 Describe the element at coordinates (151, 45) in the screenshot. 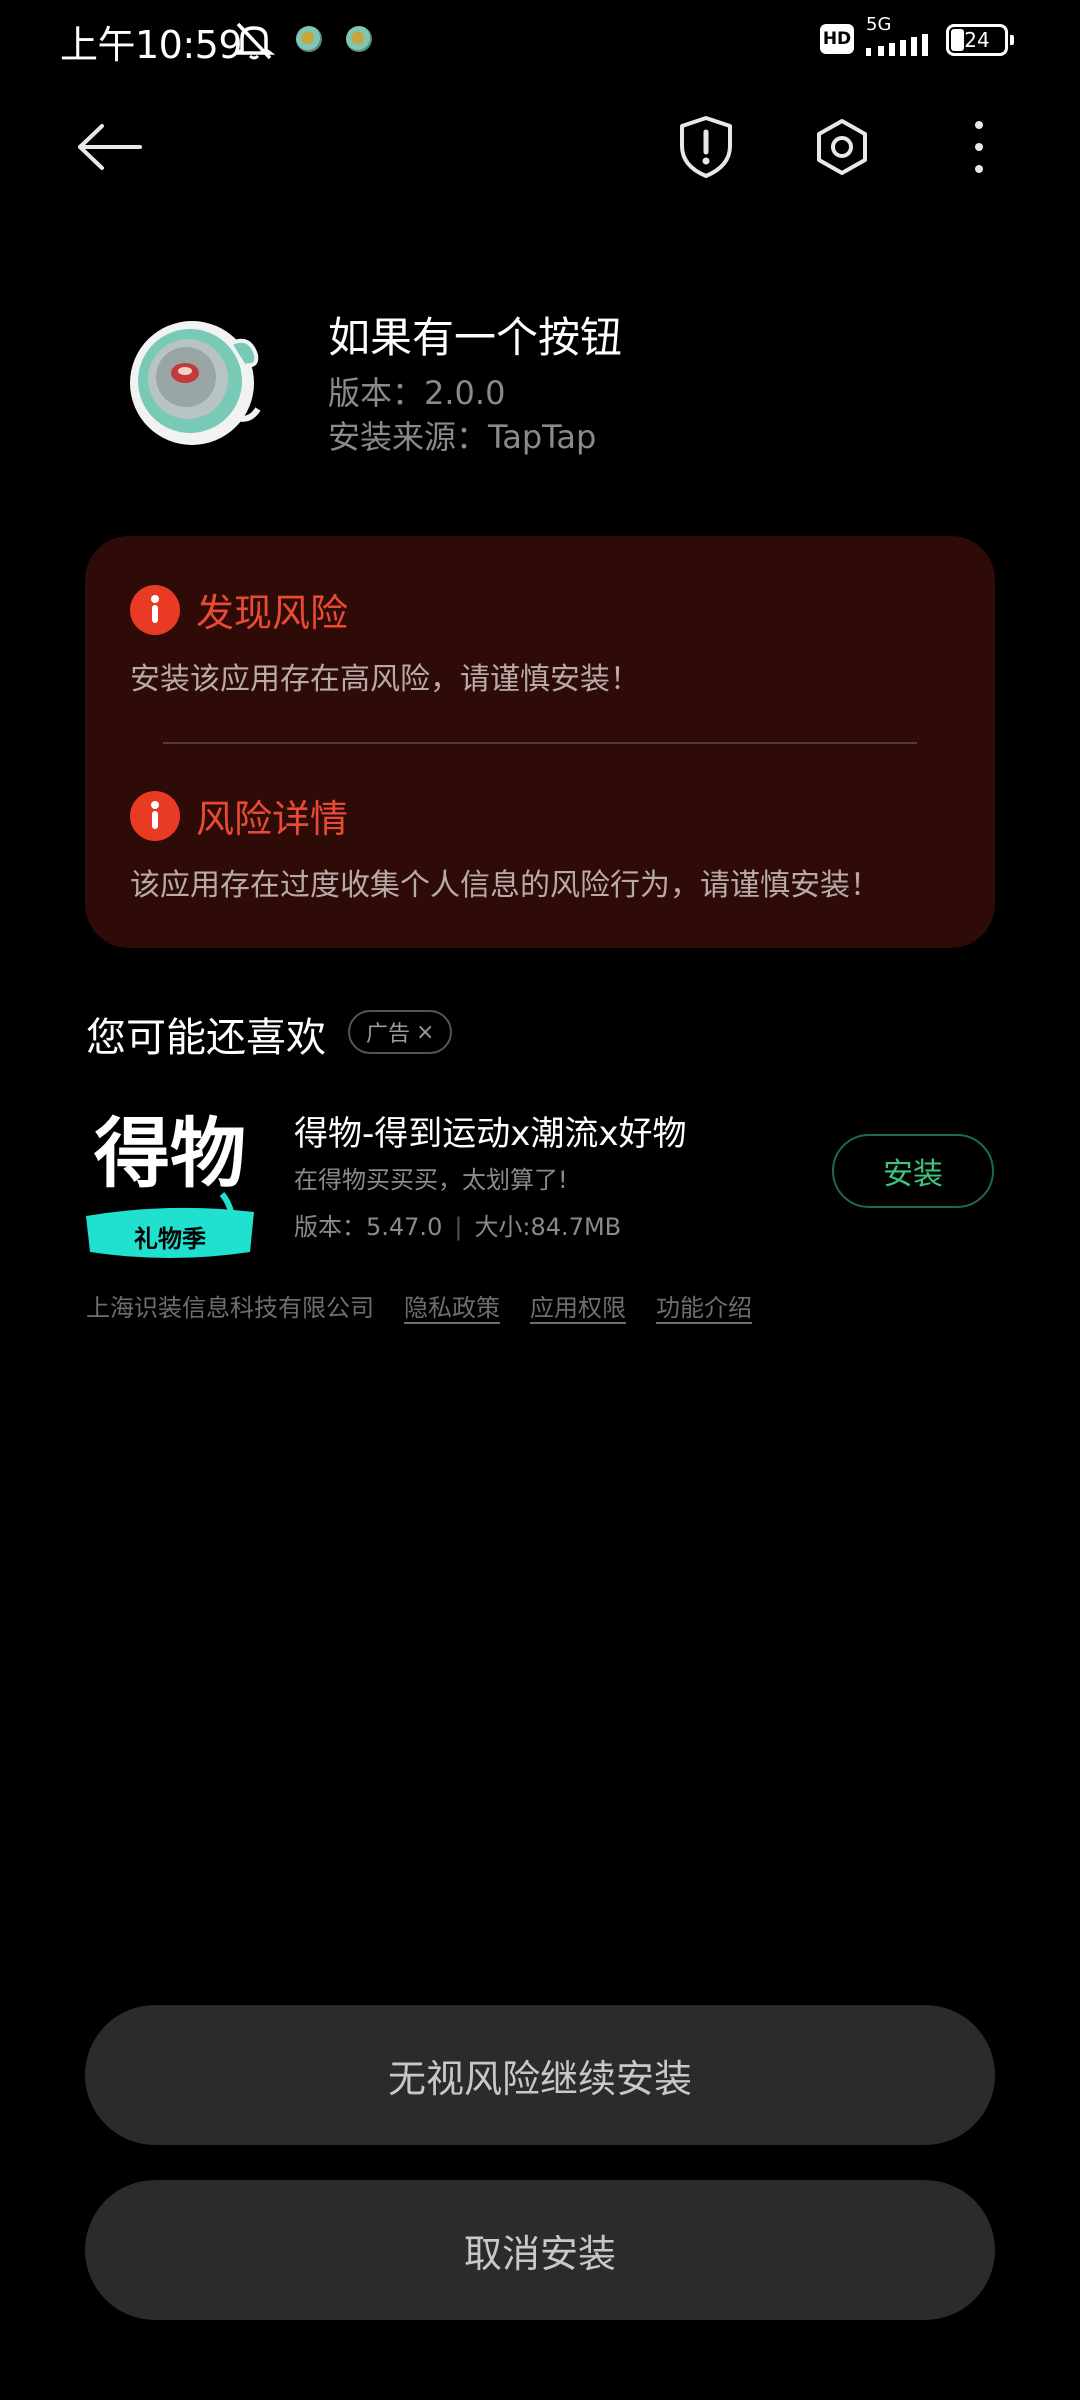

I see `status-time: 上午10:59` at that location.